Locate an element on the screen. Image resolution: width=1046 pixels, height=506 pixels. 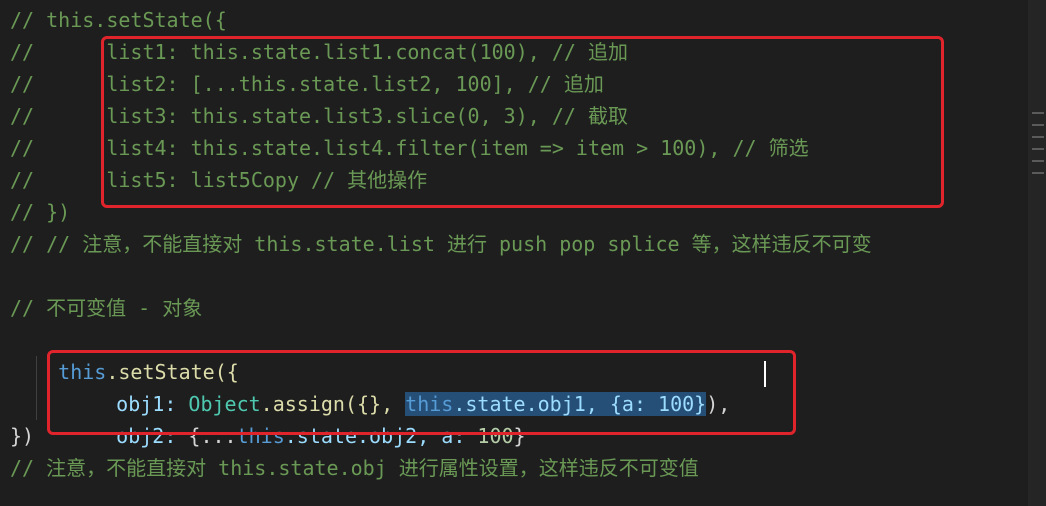
code-line-close: }) is located at coordinates (22, 436).